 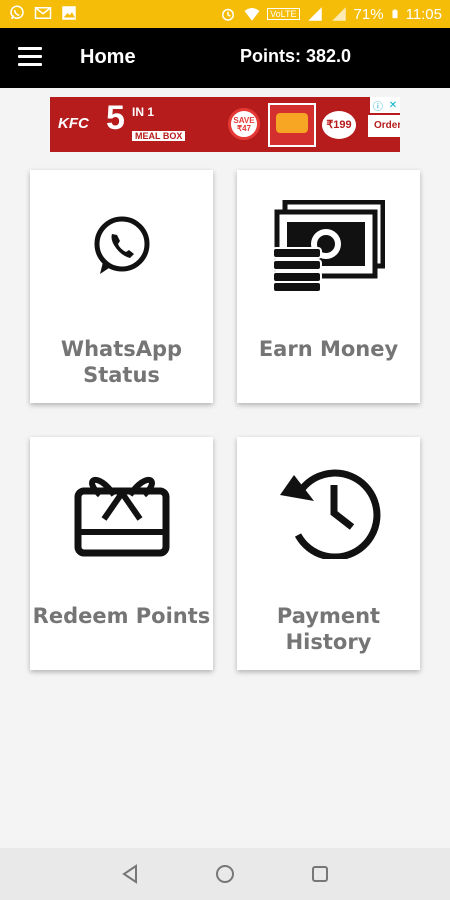 I want to click on whatsapp-status-card: WhatsApp Status, so click(x=121, y=286).